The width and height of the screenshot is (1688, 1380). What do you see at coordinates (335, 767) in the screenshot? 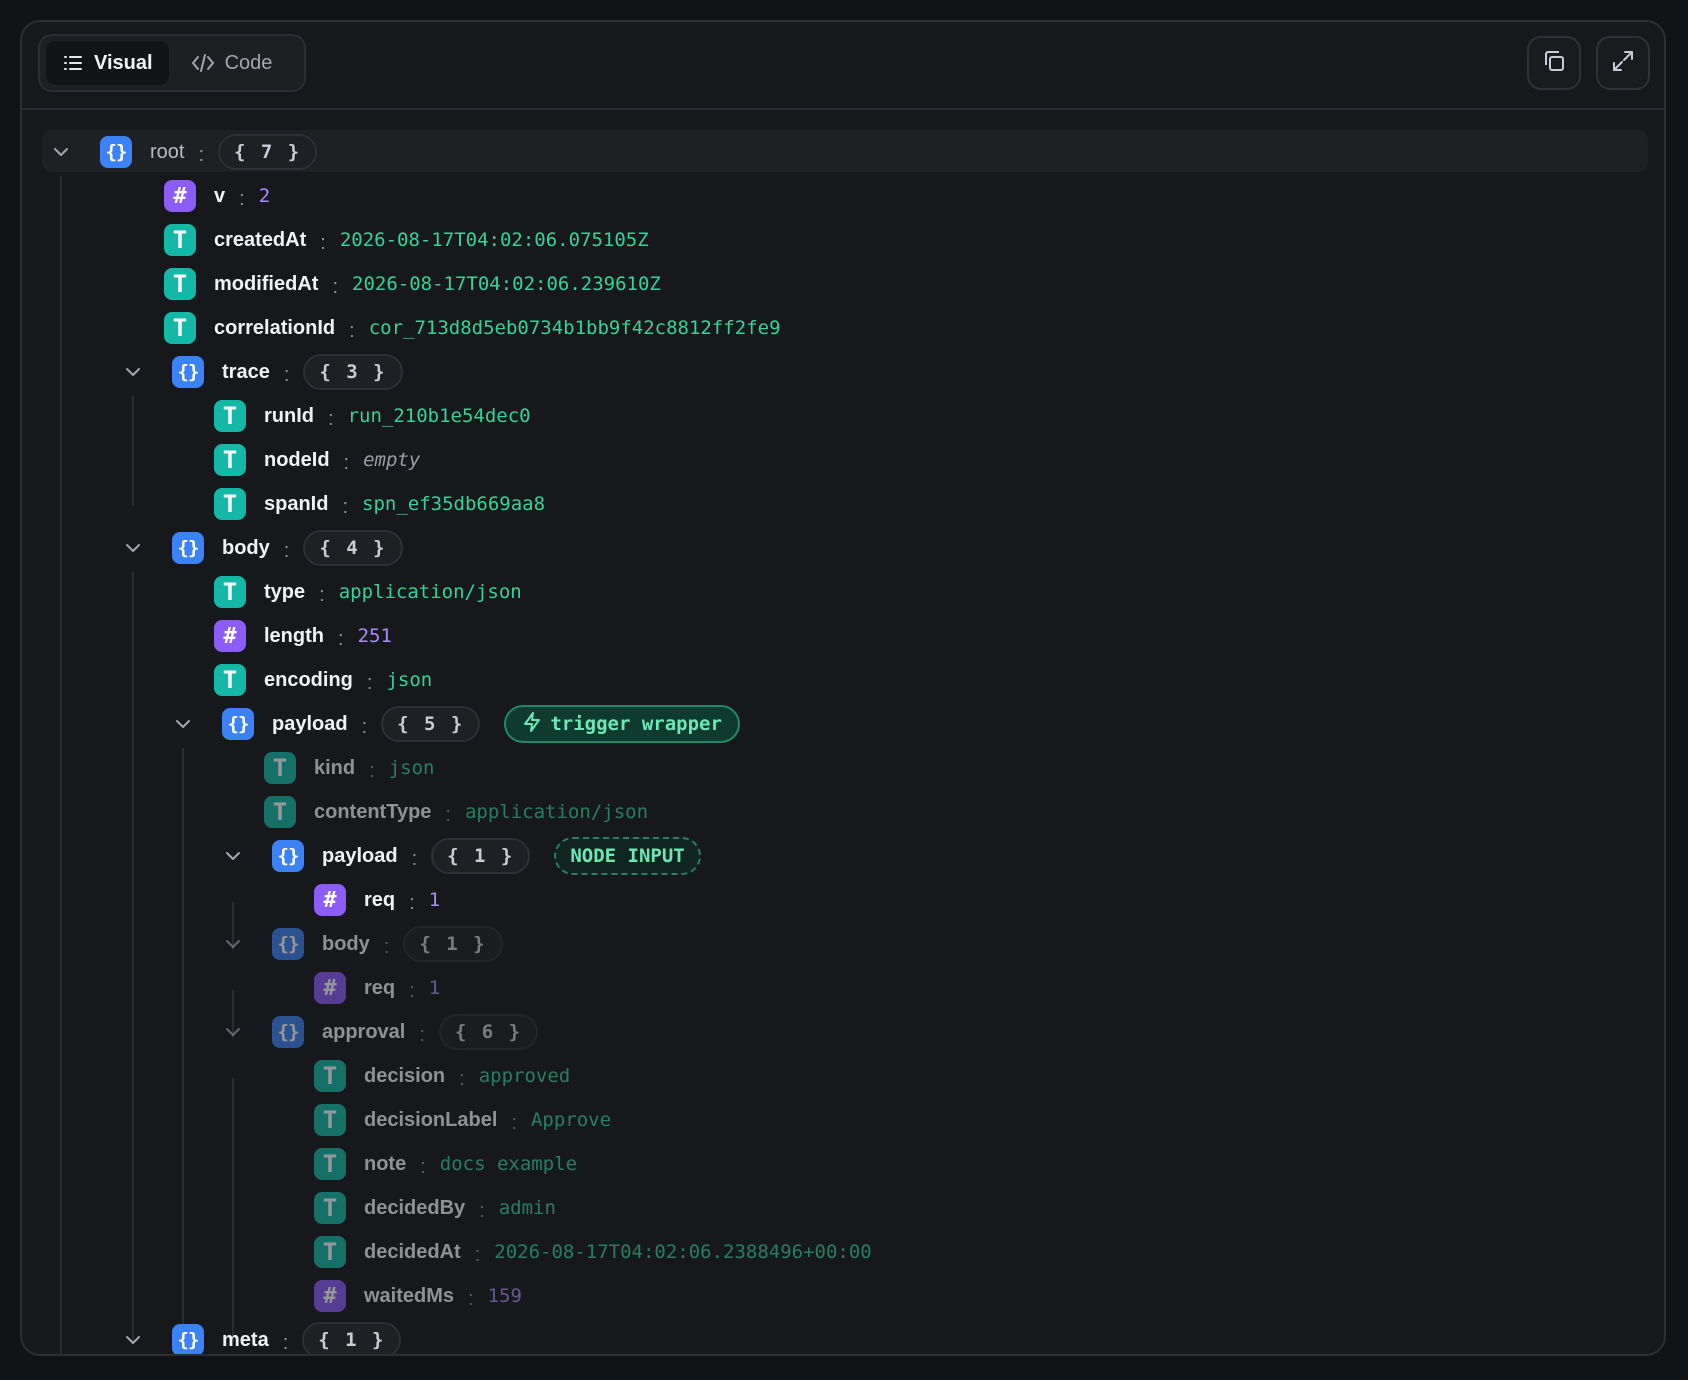
I see `node-key: kind` at bounding box center [335, 767].